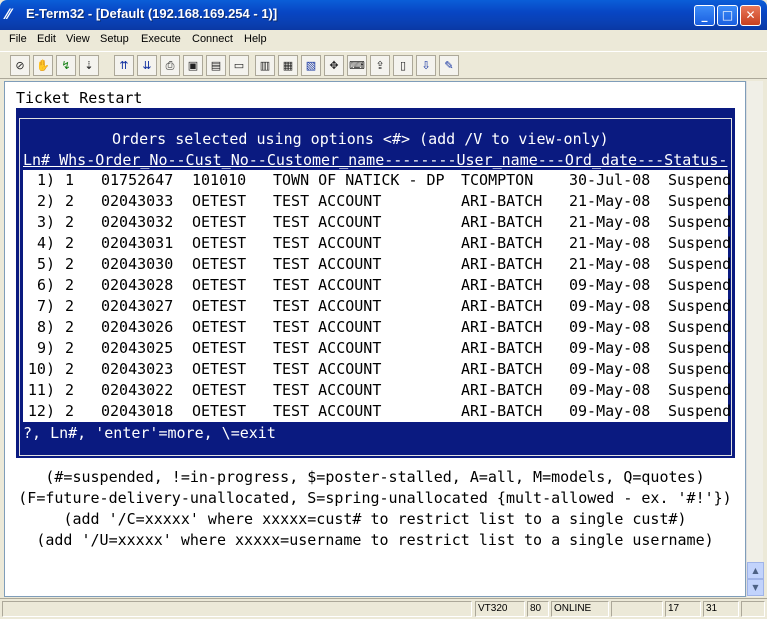 The height and width of the screenshot is (619, 767). What do you see at coordinates (497, 180) in the screenshot?
I see `user-name-cell: TCOMPTON` at bounding box center [497, 180].